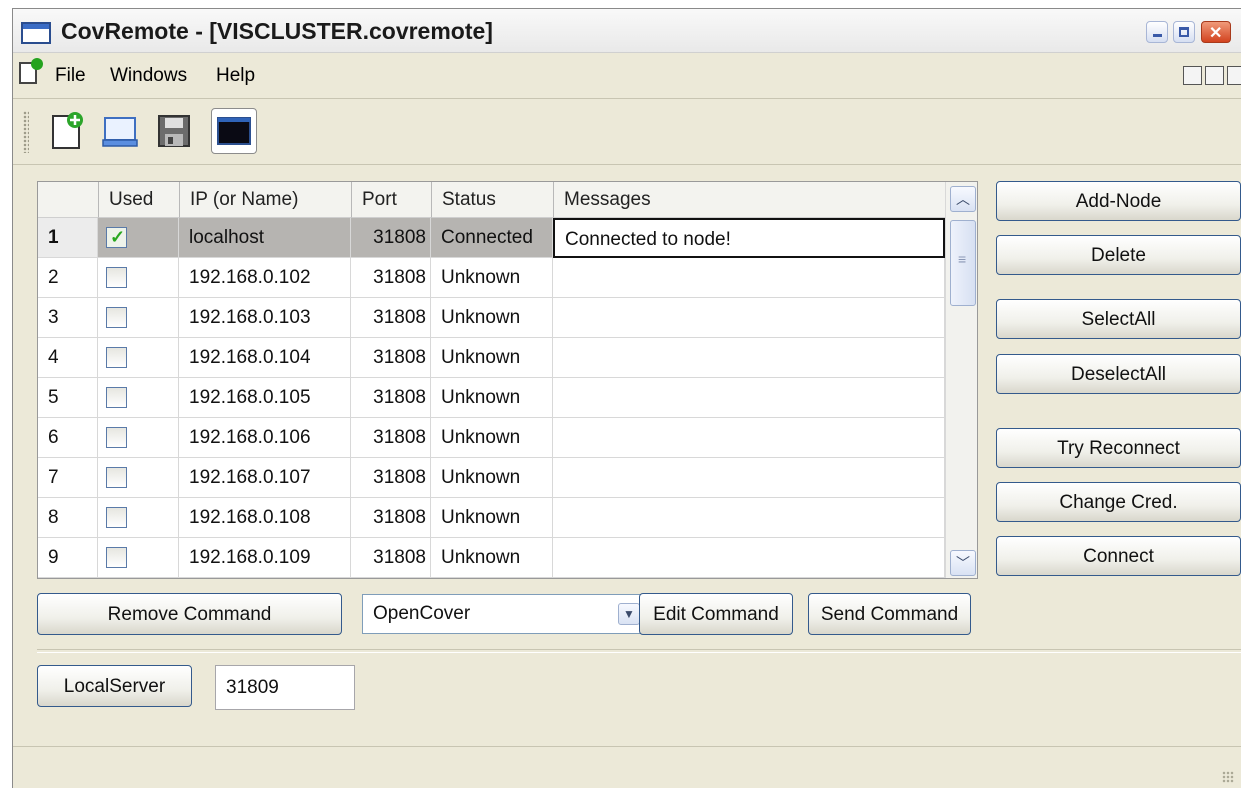  What do you see at coordinates (265, 200) in the screenshot?
I see `column-header-ip: IP (or Name)` at bounding box center [265, 200].